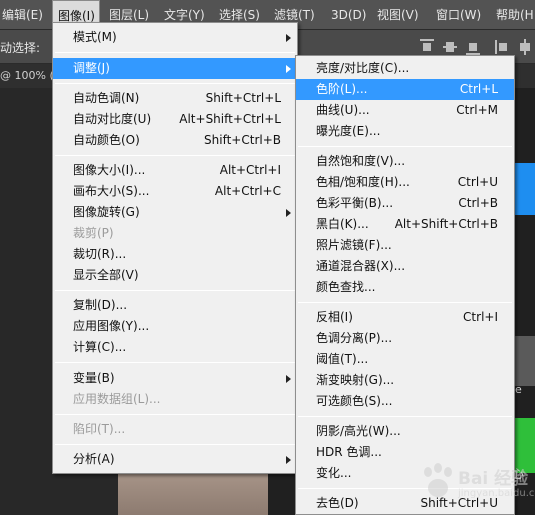 The width and height of the screenshot is (535, 515). I want to click on menu-item-invert: 反相(I) Ctrl+I, so click(405, 317).